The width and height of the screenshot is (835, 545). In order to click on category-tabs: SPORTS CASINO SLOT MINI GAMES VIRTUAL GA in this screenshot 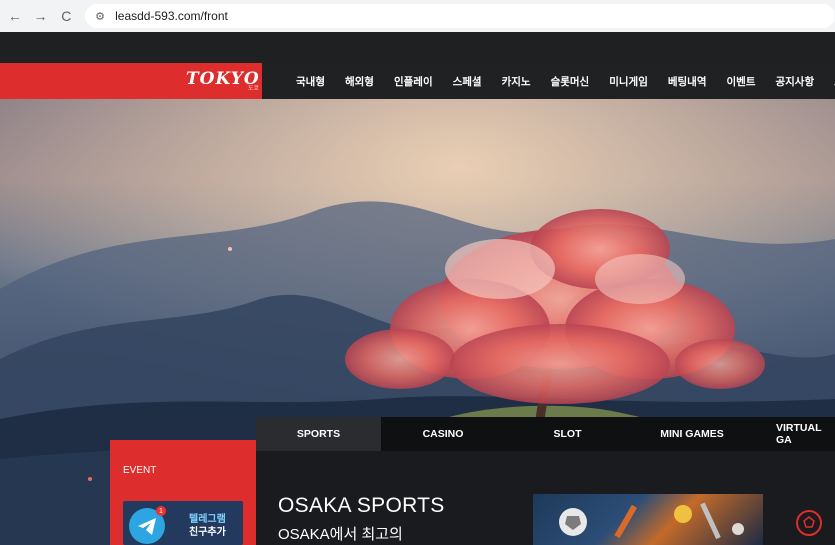, I will do `click(545, 434)`.